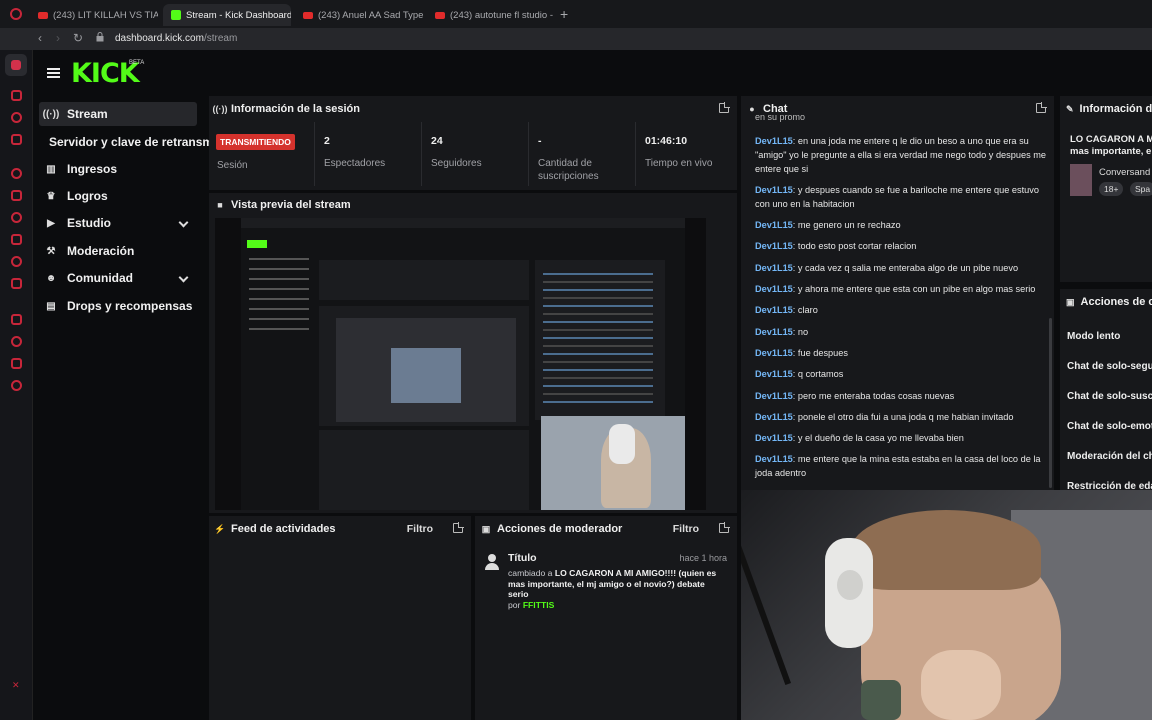 The width and height of the screenshot is (1152, 720). What do you see at coordinates (255, 142) in the screenshot?
I see `live-status-badge: TRANSMITIENDO` at bounding box center [255, 142].